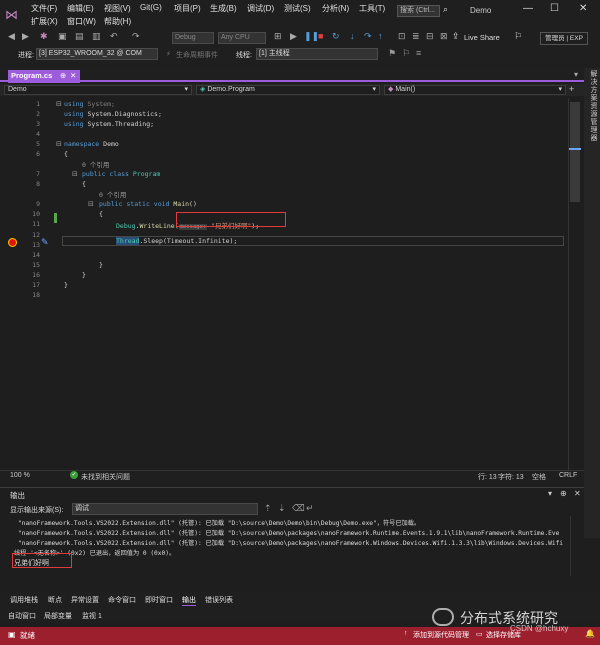 This screenshot has height=645, width=600. What do you see at coordinates (66, 285) in the screenshot?
I see `code-line-17: }` at bounding box center [66, 285].